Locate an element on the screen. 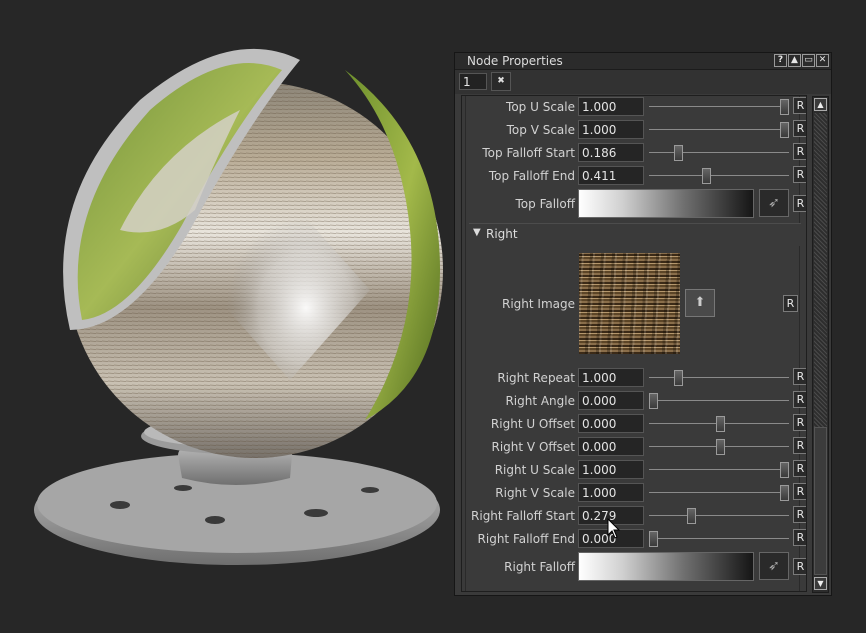  property-label: Right Image is located at coordinates (538, 304).